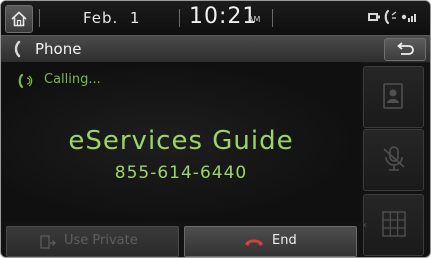 The height and width of the screenshot is (258, 431). I want to click on calling-icon, so click(25, 81).